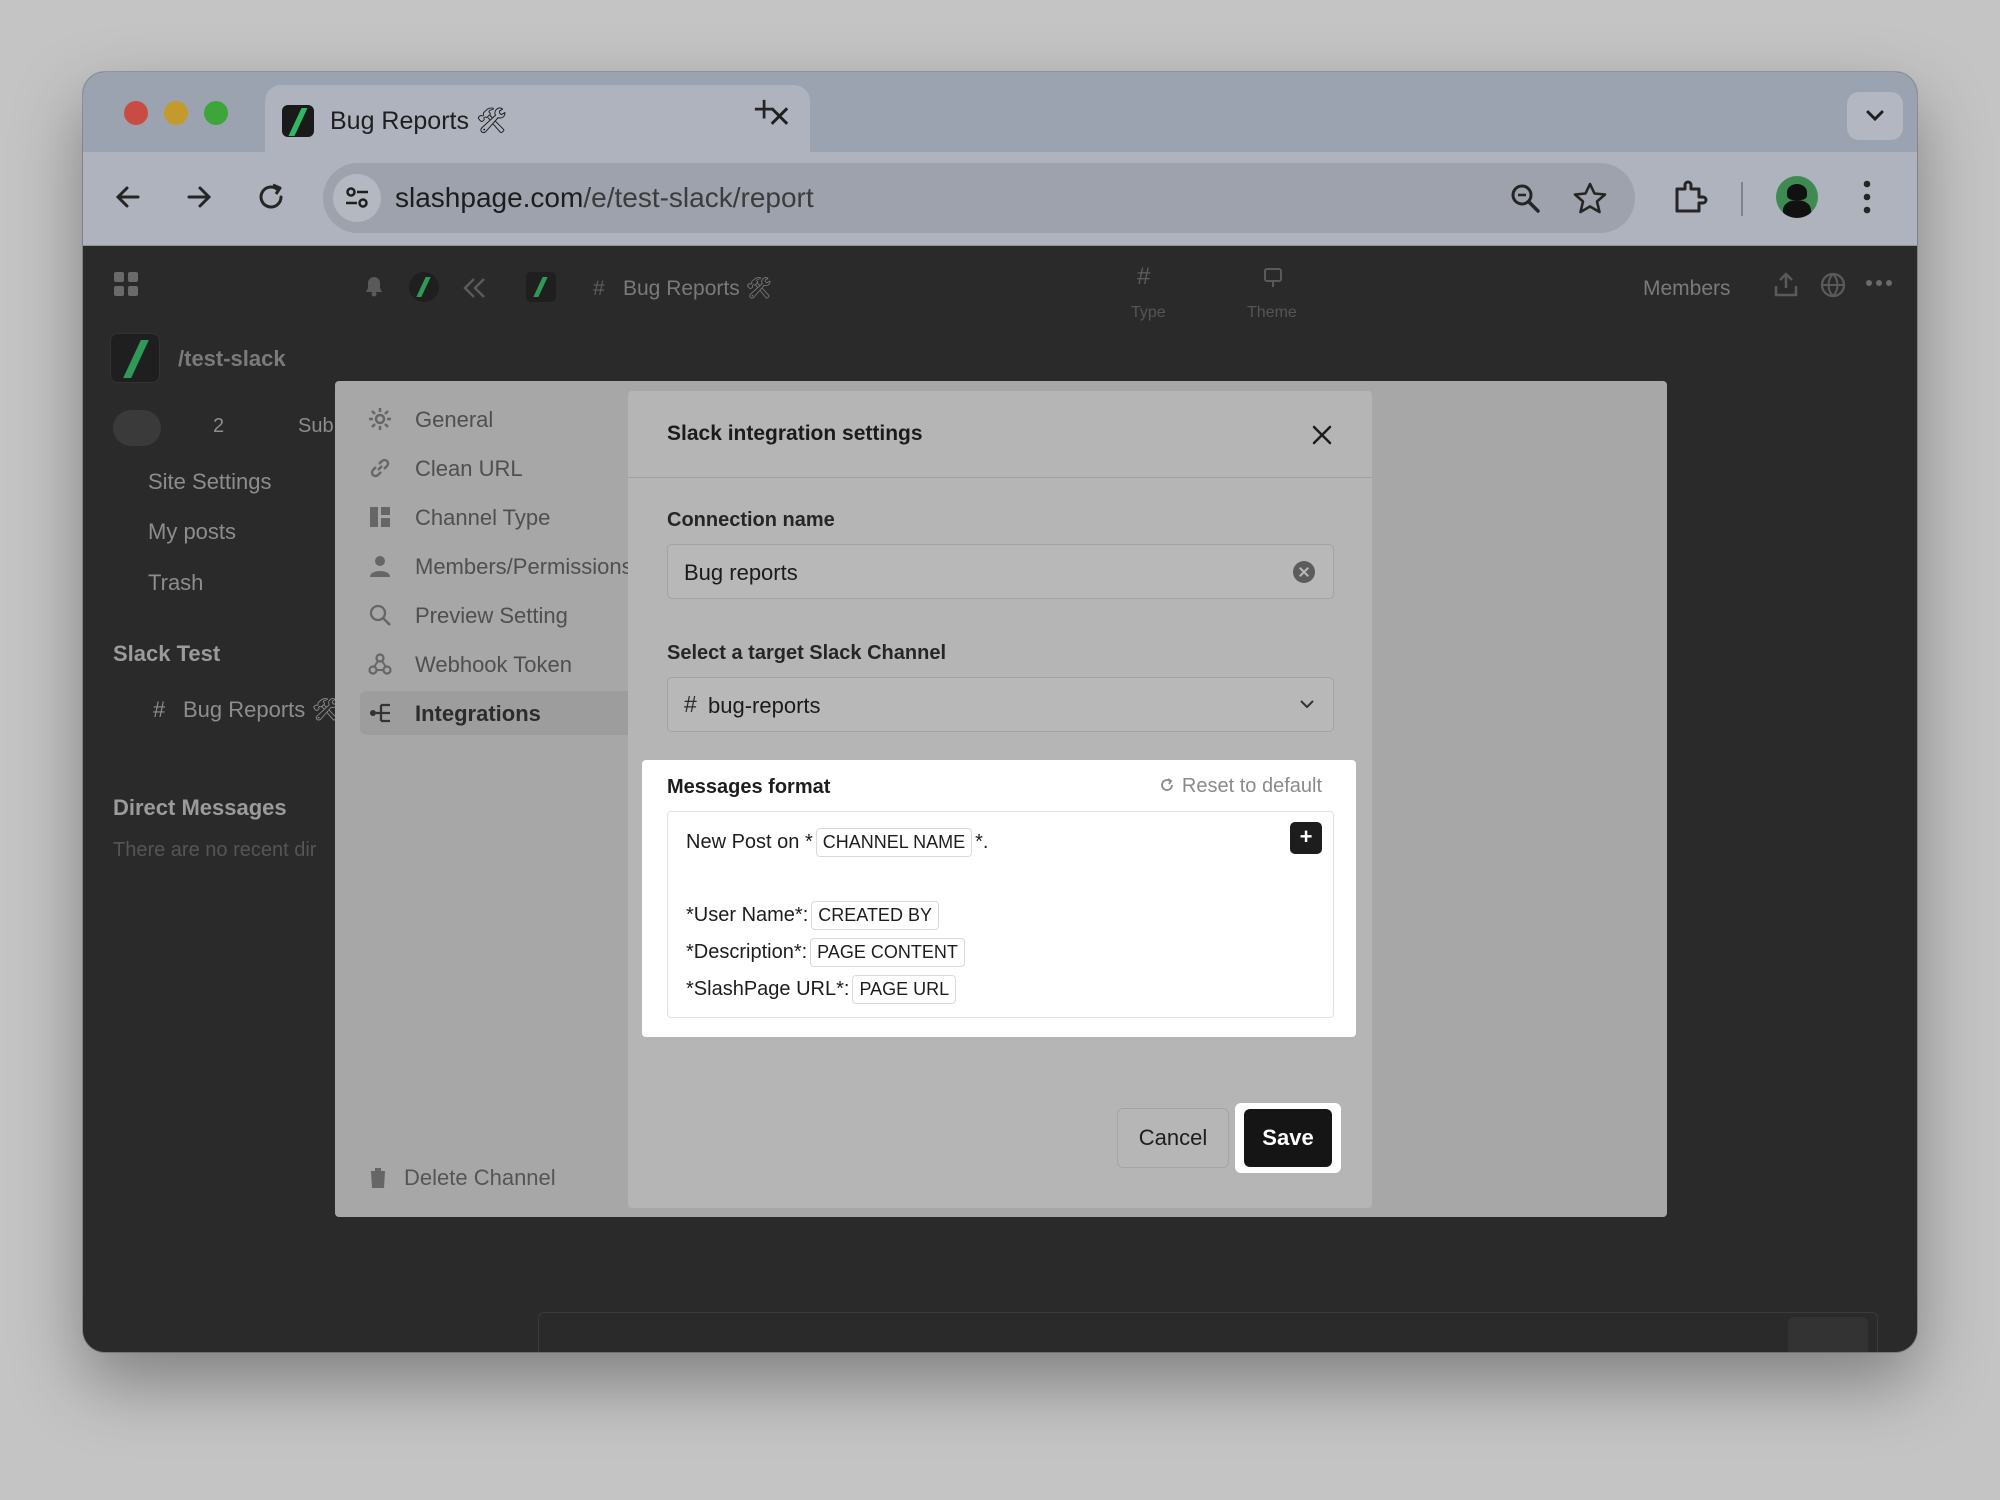  I want to click on sidebar-section-title: Slack Test, so click(167, 653).